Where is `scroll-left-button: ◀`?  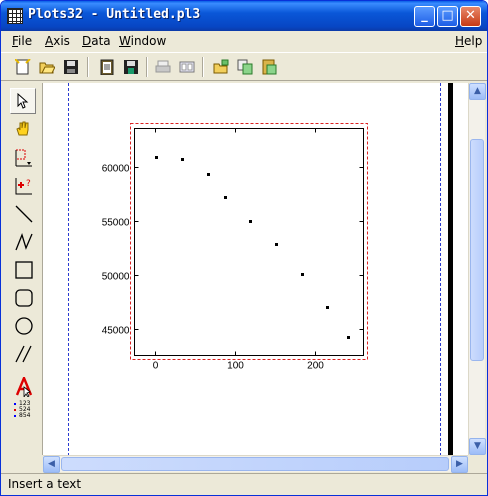 scroll-left-button: ◀ is located at coordinates (51, 464).